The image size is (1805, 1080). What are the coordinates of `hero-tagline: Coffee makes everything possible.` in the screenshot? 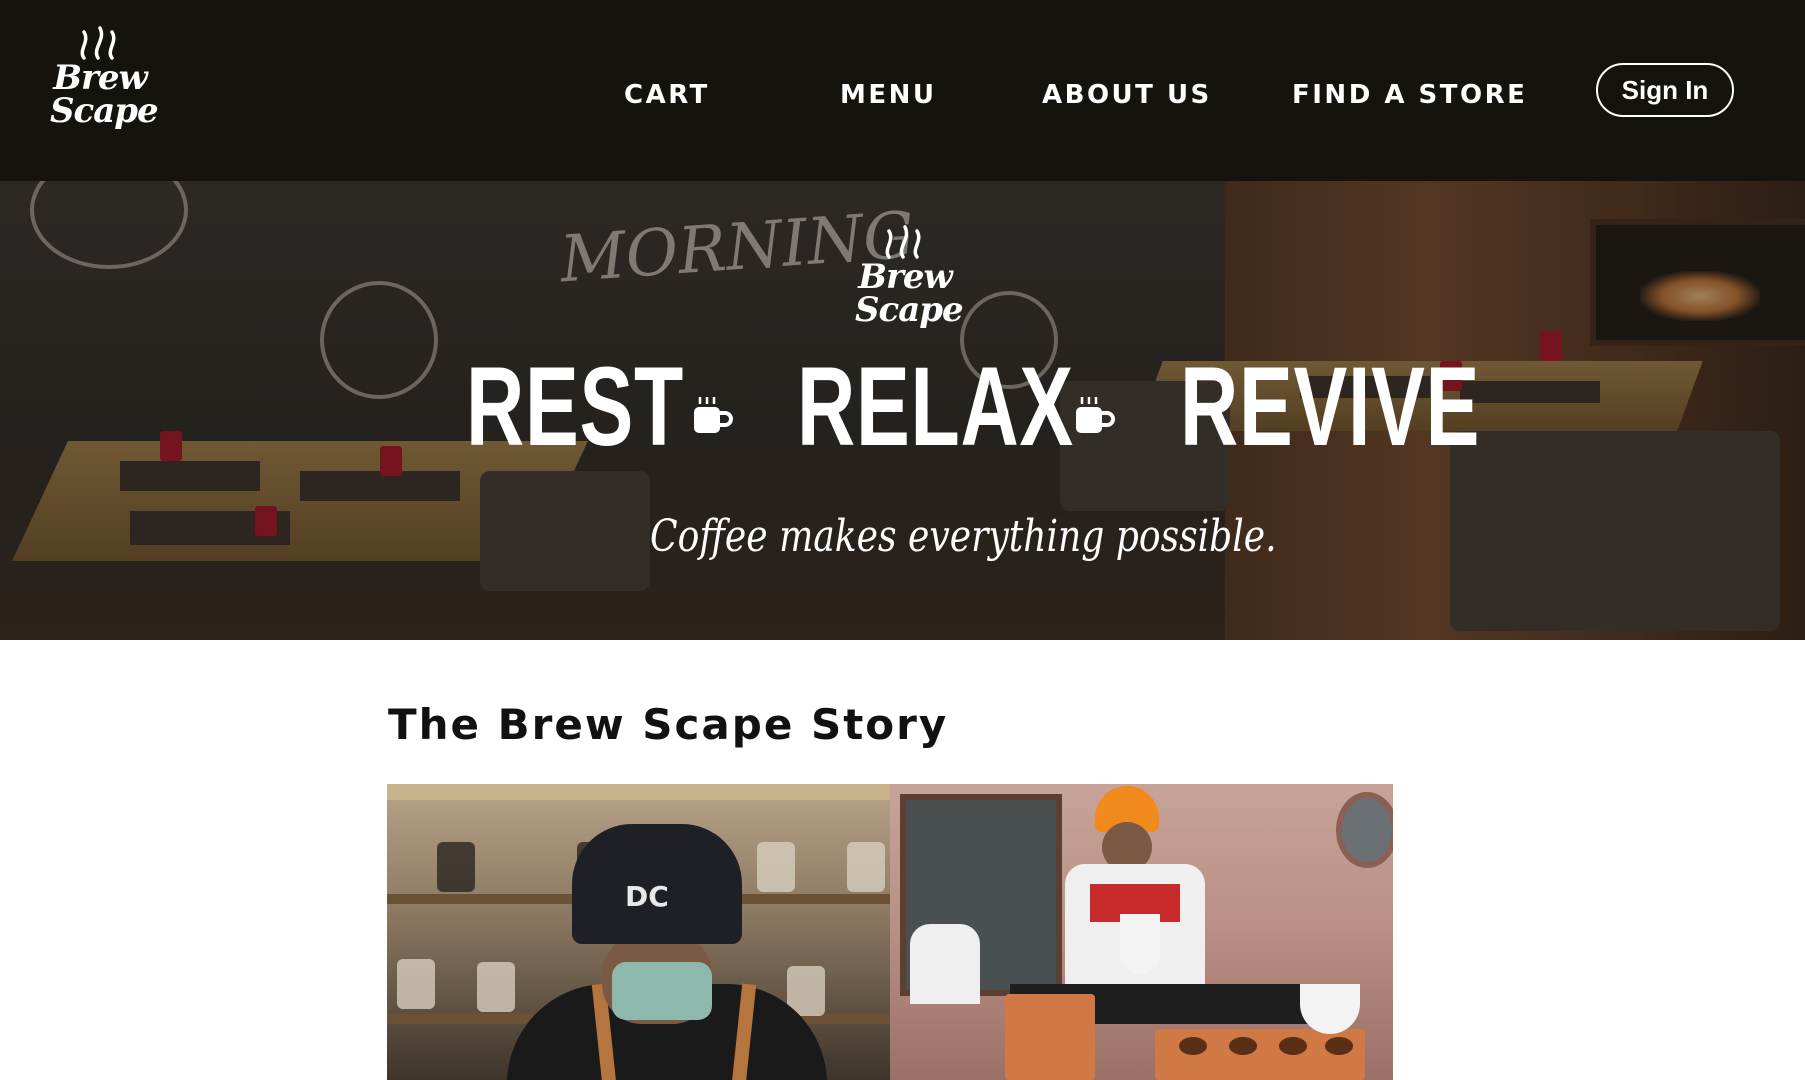 It's located at (963, 536).